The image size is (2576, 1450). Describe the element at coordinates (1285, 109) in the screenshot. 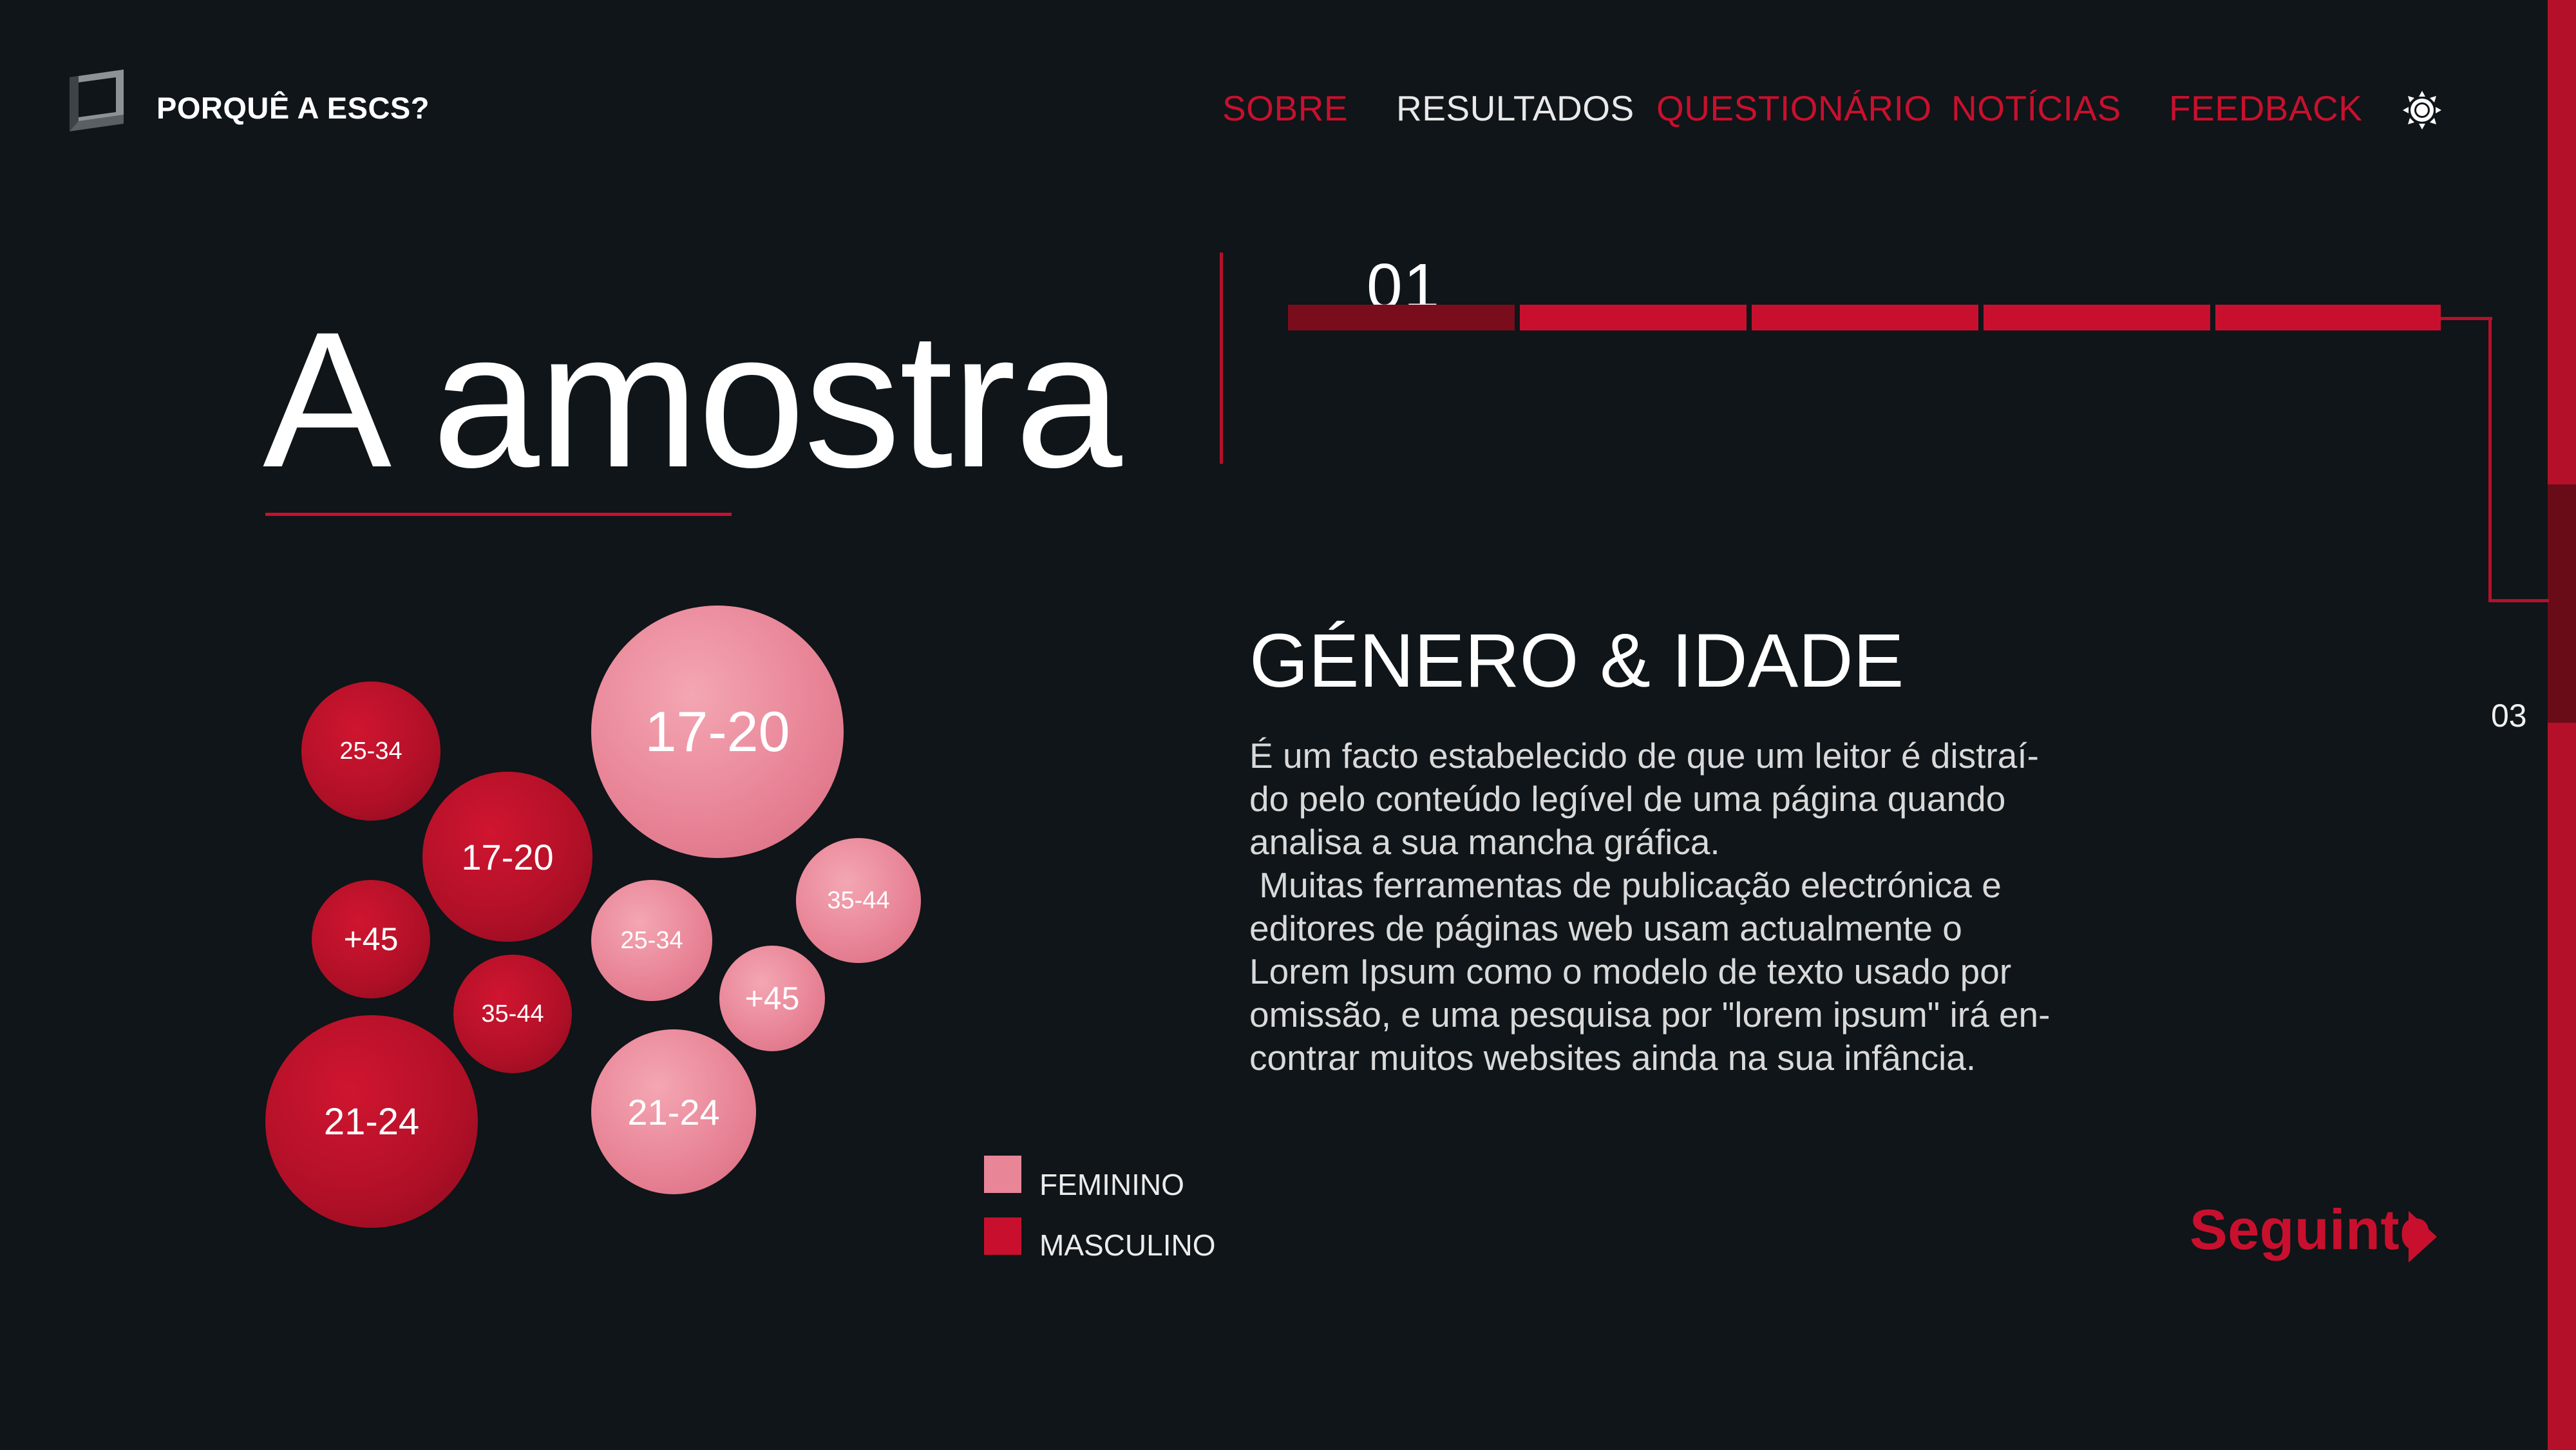

I see `nav-sobre: SOBRE` at that location.